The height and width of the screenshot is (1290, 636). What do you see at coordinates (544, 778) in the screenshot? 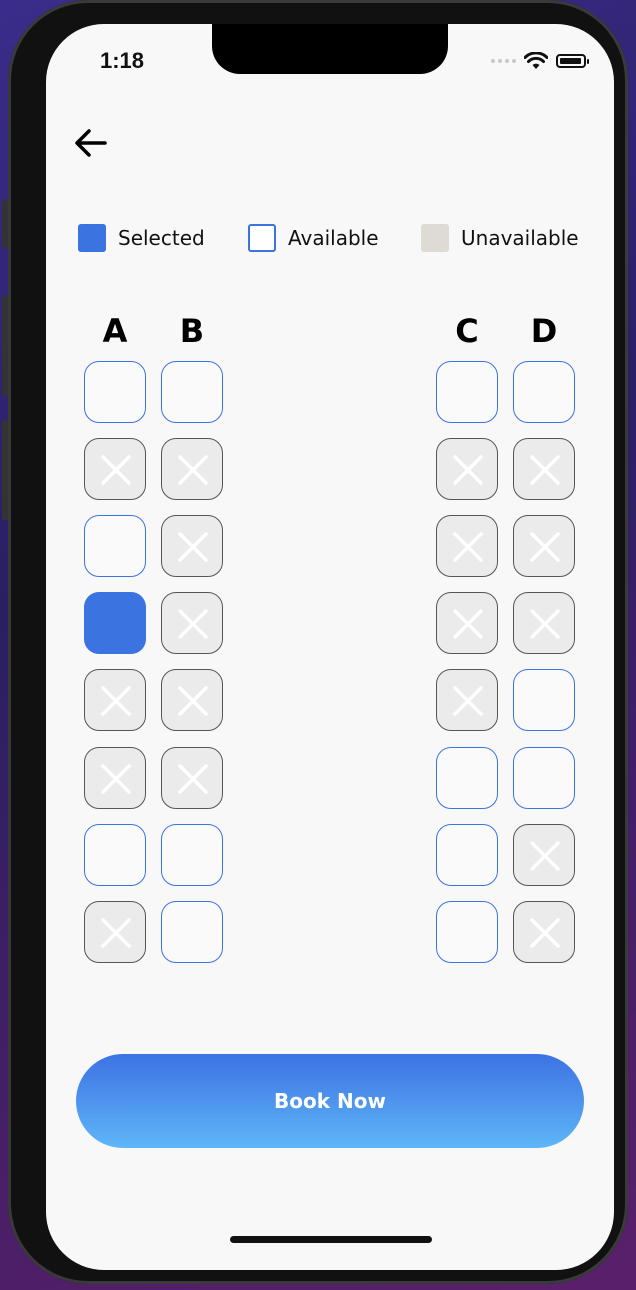
I see `seat-d6` at bounding box center [544, 778].